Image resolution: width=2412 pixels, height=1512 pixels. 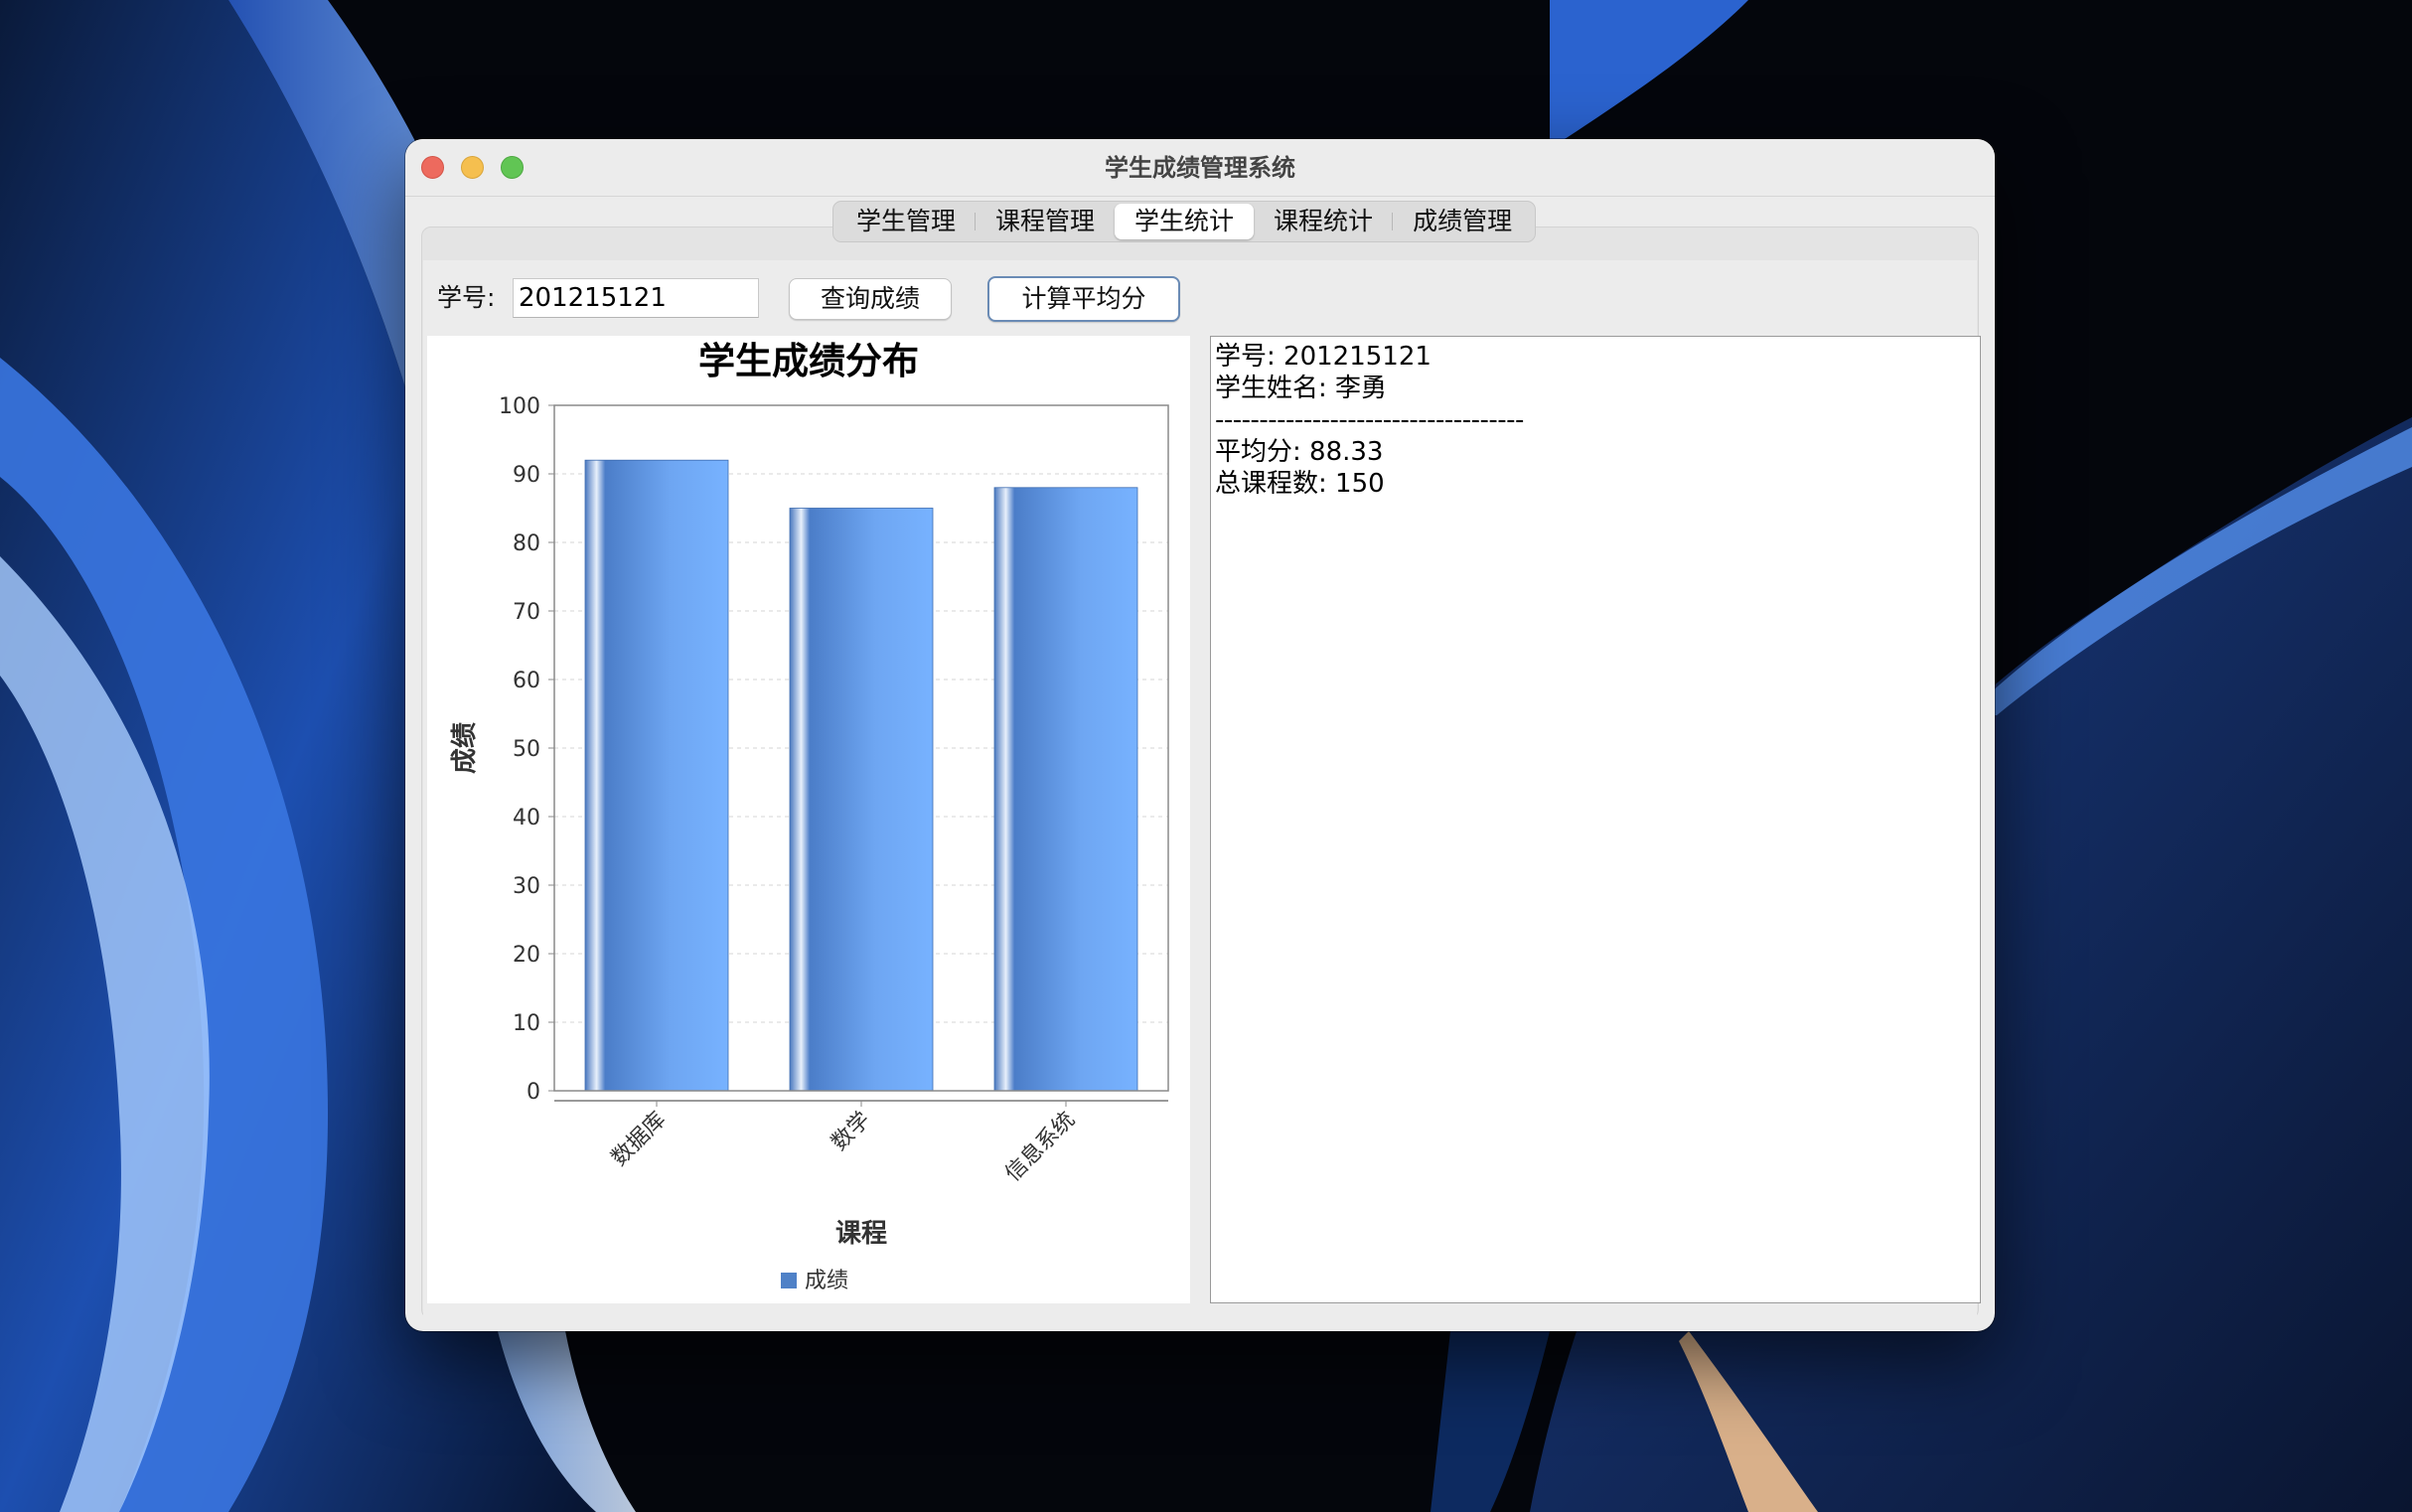 What do you see at coordinates (826, 1281) in the screenshot?
I see `legend-label: 成绩` at bounding box center [826, 1281].